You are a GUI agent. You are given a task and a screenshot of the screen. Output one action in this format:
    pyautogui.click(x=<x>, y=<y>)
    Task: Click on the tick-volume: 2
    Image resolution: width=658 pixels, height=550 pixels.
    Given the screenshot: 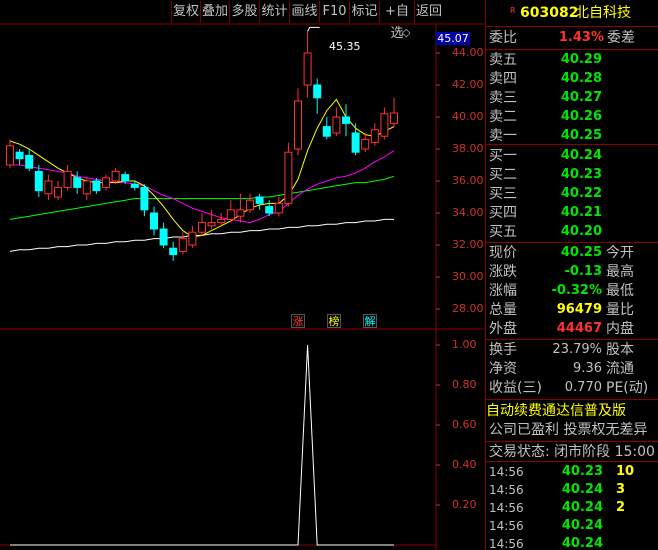 What is the action you would take?
    pyautogui.click(x=621, y=507)
    